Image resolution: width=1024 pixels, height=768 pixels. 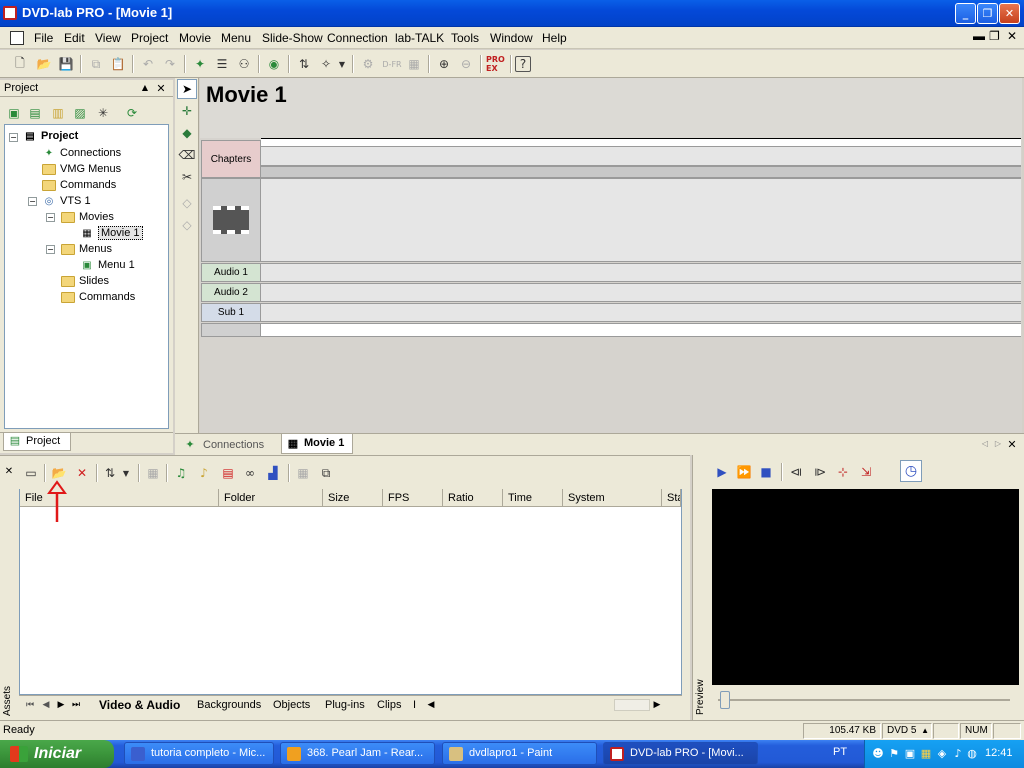 I want to click on restore-button: ❐, so click(x=987, y=13).